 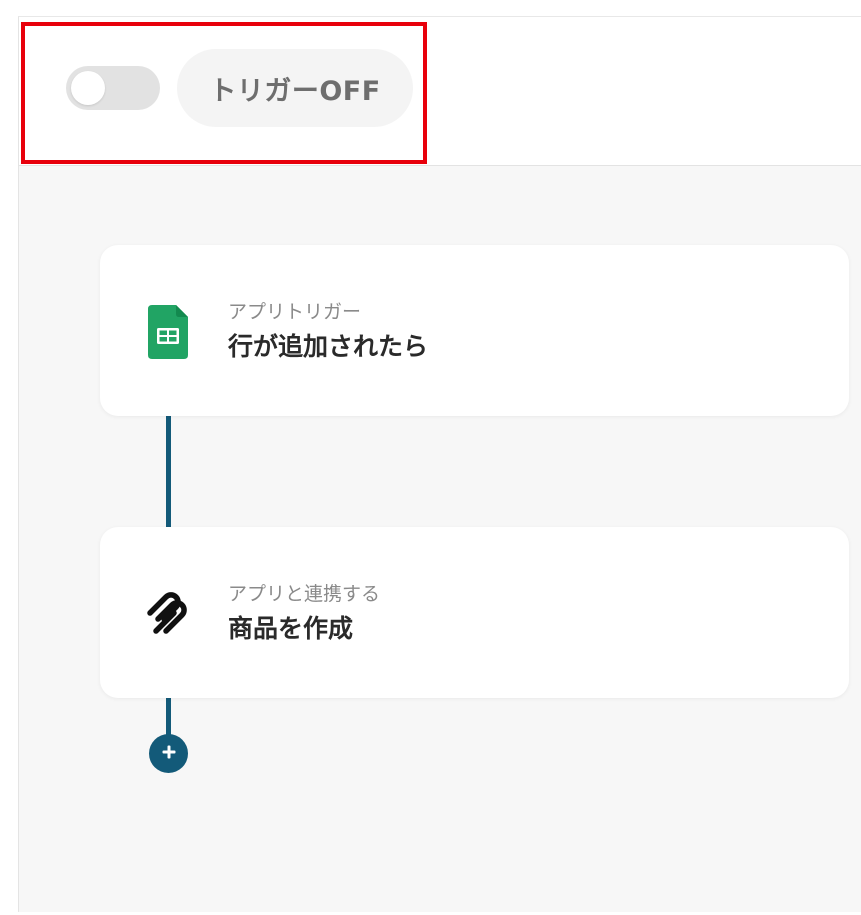 What do you see at coordinates (295, 312) in the screenshot?
I see `step-type-label: アプリトリガー` at bounding box center [295, 312].